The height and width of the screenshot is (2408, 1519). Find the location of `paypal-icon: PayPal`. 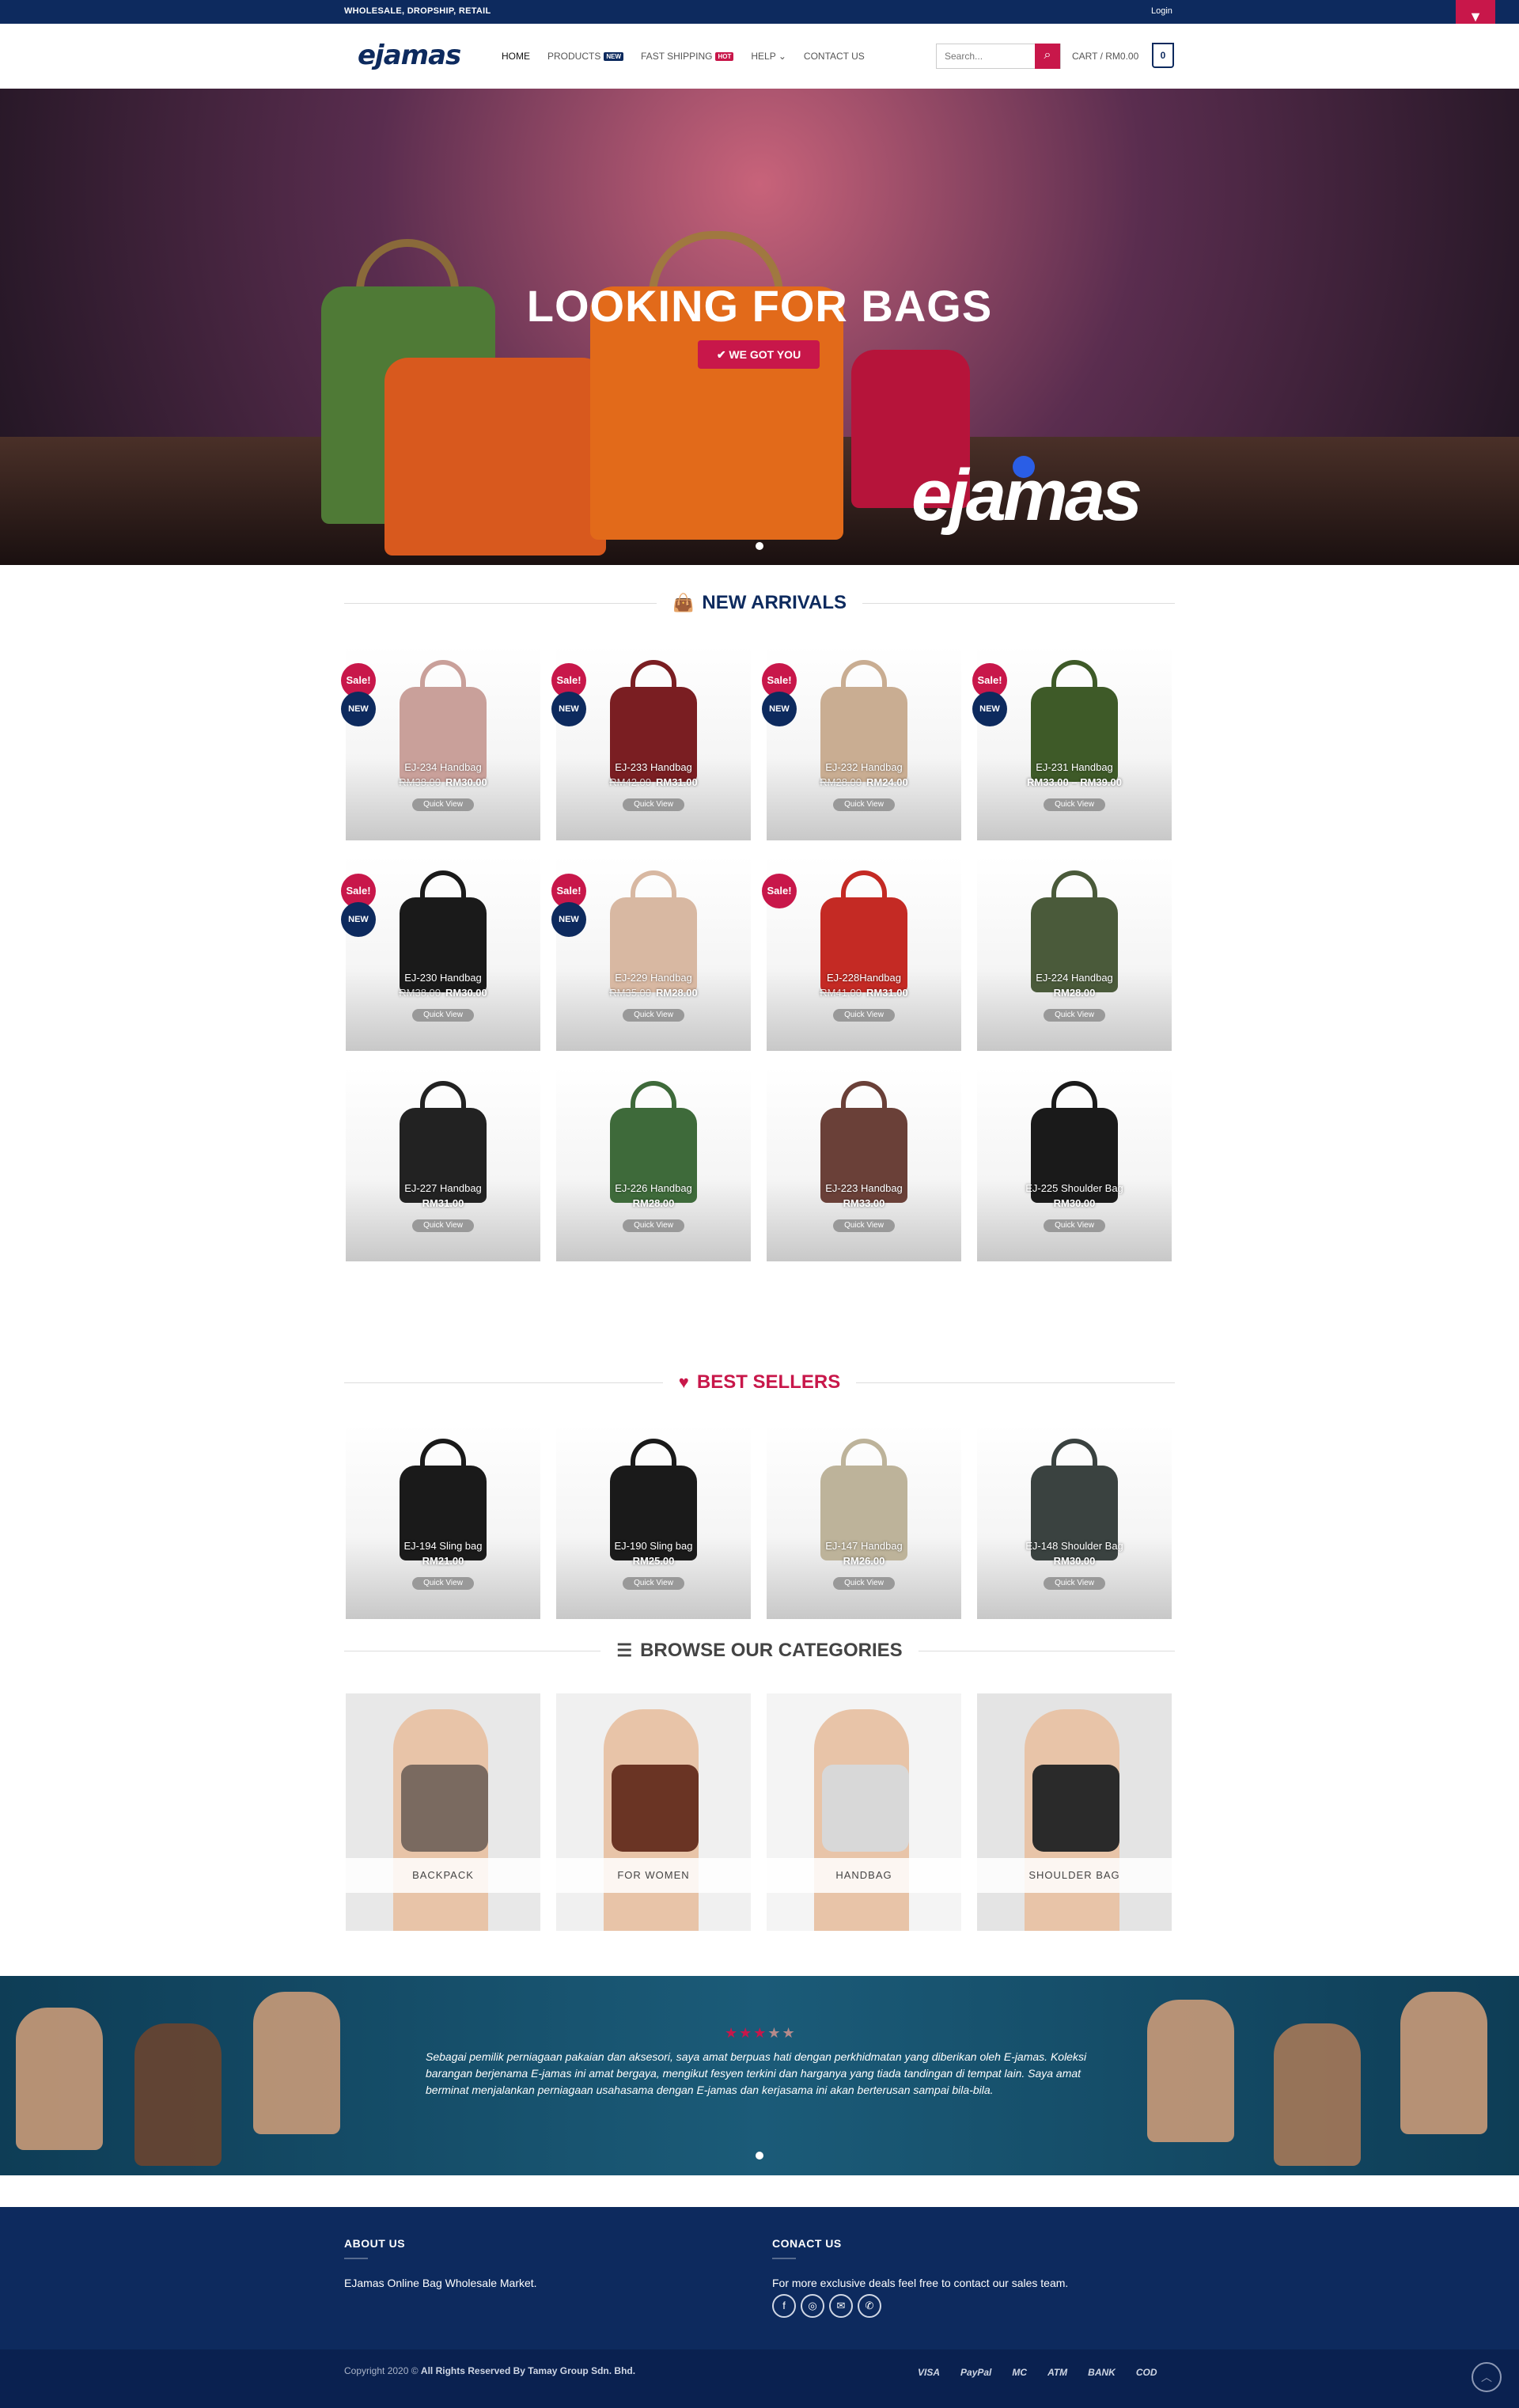

paypal-icon: PayPal is located at coordinates (976, 2372).